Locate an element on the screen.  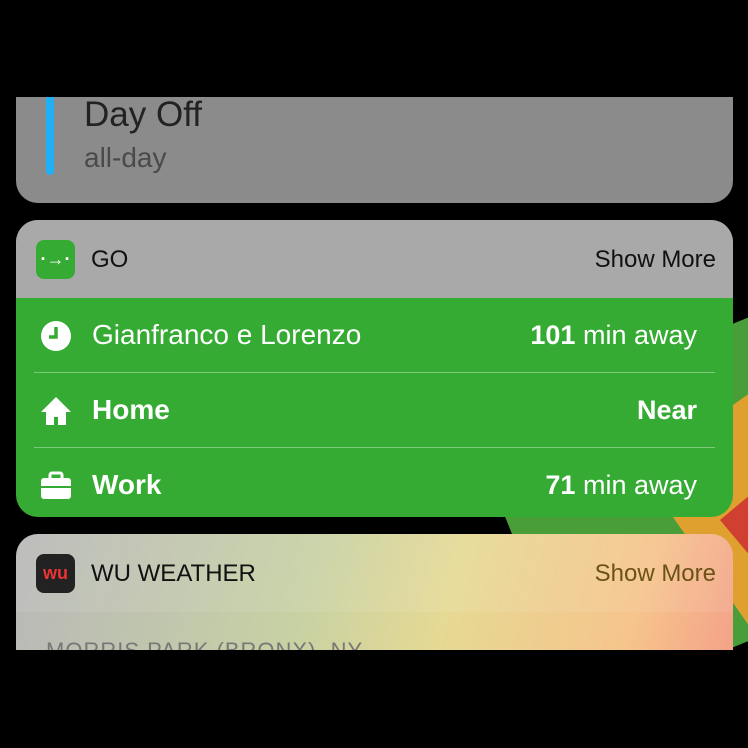
go-app-icon: ·→· is located at coordinates (55, 259).